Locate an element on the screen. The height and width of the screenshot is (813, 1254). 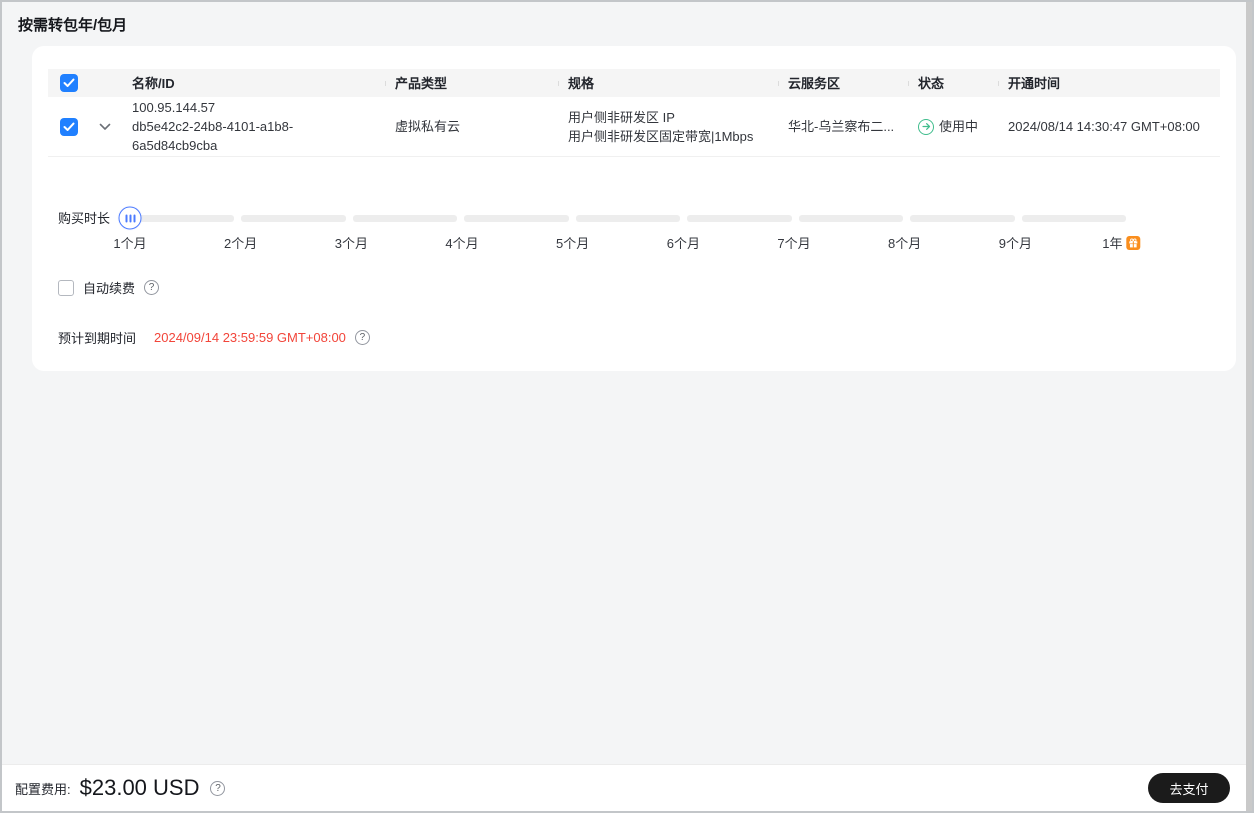
tick-2-months: 2个月 is located at coordinates (240, 242).